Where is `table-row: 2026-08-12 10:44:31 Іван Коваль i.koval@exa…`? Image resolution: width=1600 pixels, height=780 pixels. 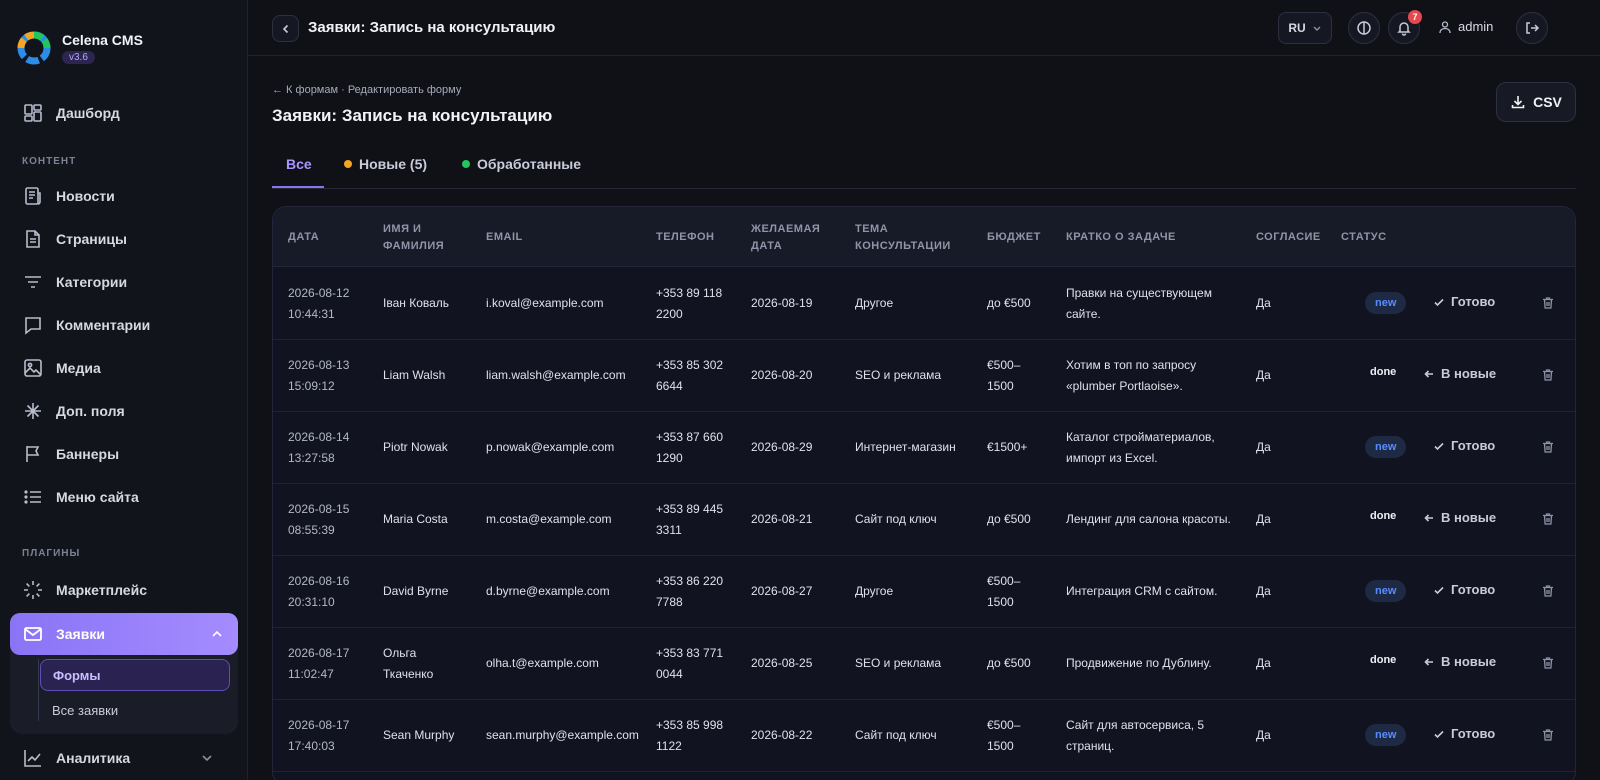
table-row: 2026-08-12 10:44:31 Іван Коваль i.koval@exa… is located at coordinates (924, 304).